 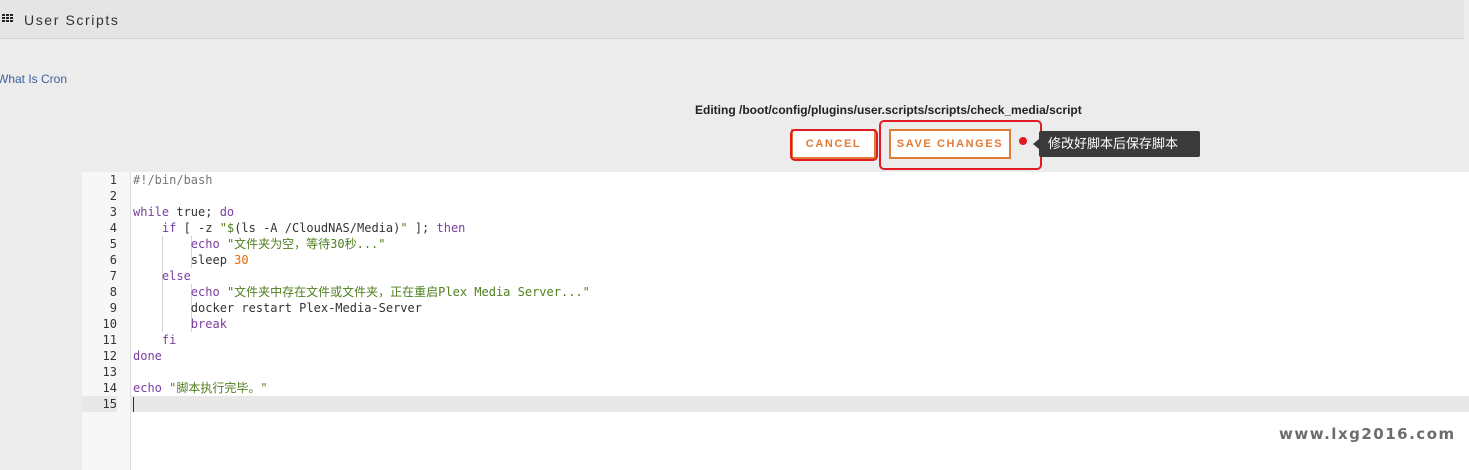 I want to click on code-line-text: while true; do, so click(x=184, y=212).